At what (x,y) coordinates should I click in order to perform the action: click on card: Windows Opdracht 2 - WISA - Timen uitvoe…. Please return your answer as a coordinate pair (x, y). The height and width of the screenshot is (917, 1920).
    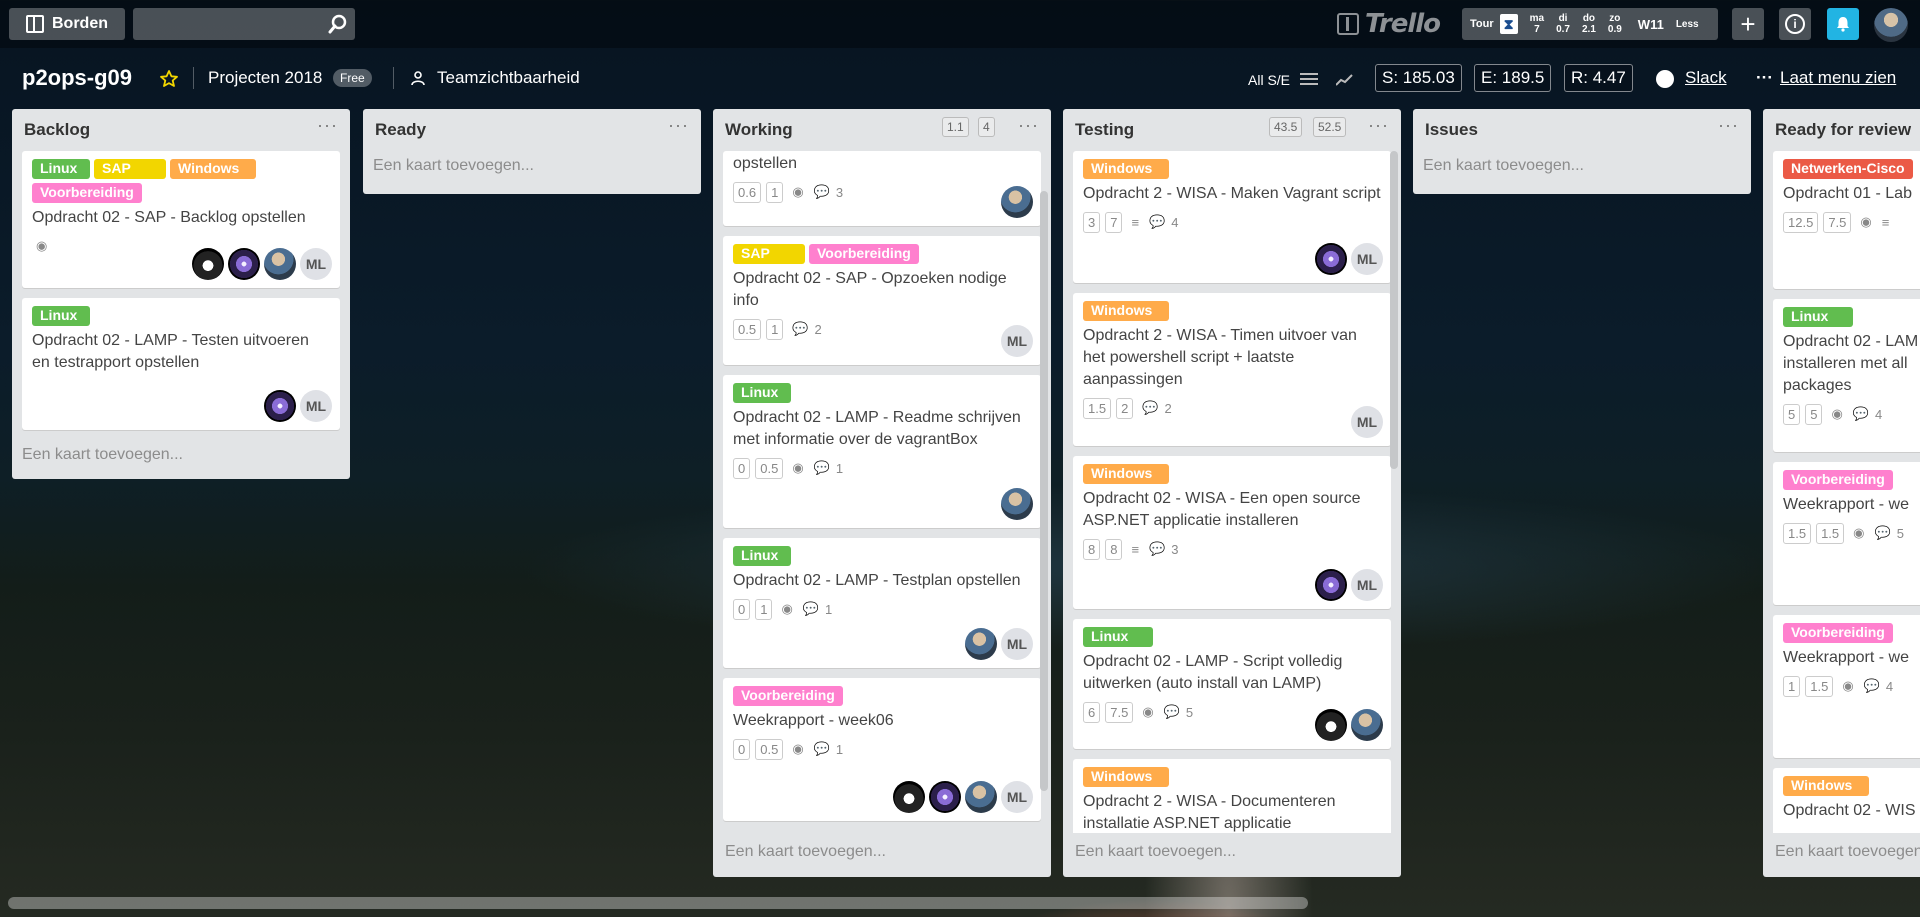
    Looking at the image, I should click on (1232, 369).